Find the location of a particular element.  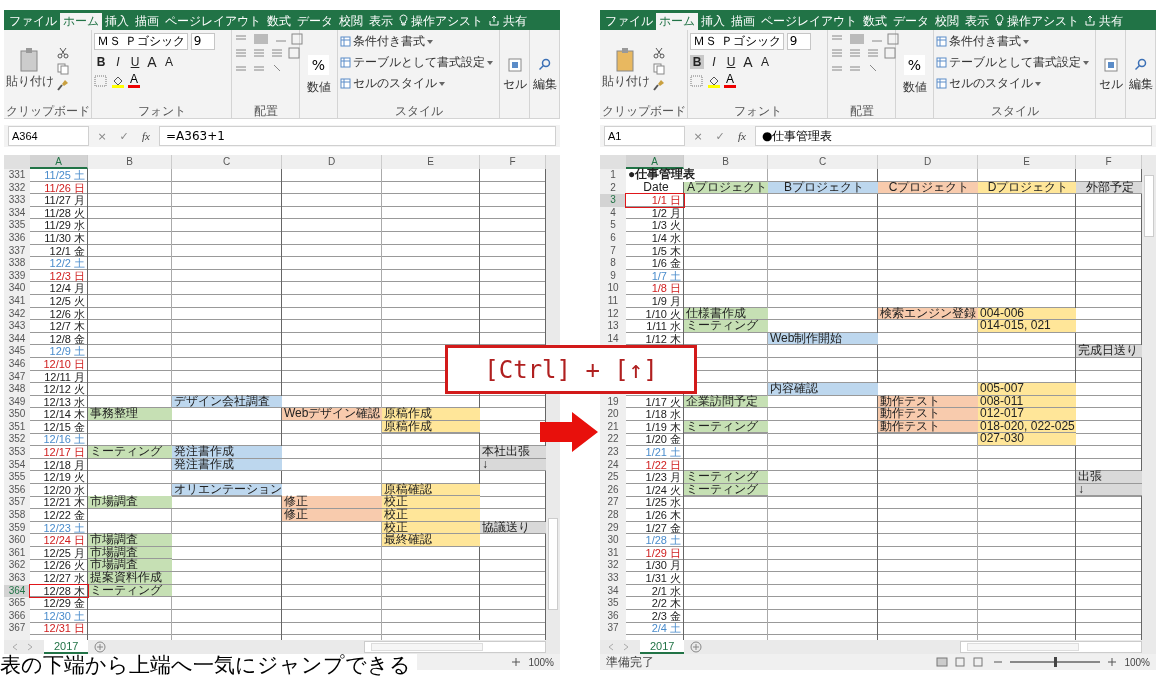

row-number: 337 is located at coordinates (17, 251).